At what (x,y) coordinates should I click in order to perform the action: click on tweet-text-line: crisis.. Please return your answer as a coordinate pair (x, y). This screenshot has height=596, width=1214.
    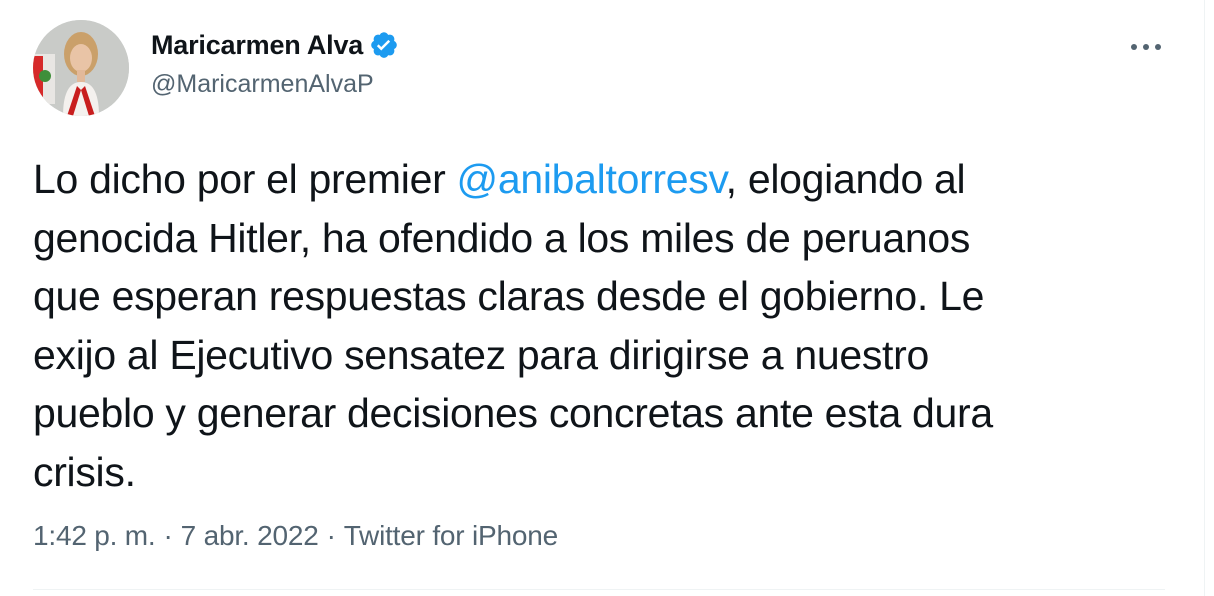
    Looking at the image, I should click on (84, 471).